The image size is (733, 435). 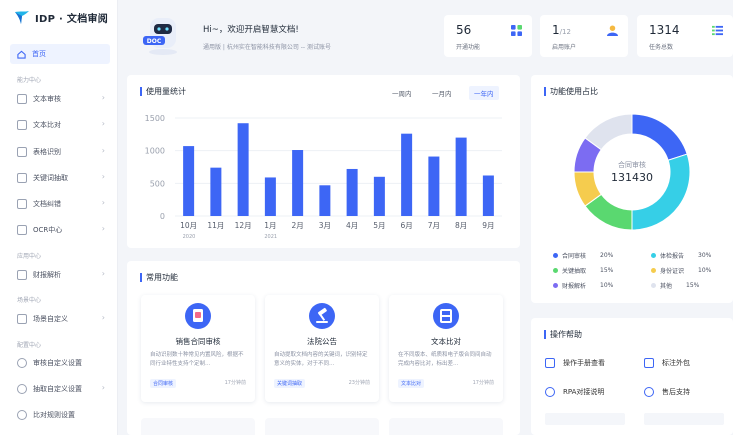 What do you see at coordinates (488, 36) in the screenshot?
I see `stat-card-features: 56 开通功能` at bounding box center [488, 36].